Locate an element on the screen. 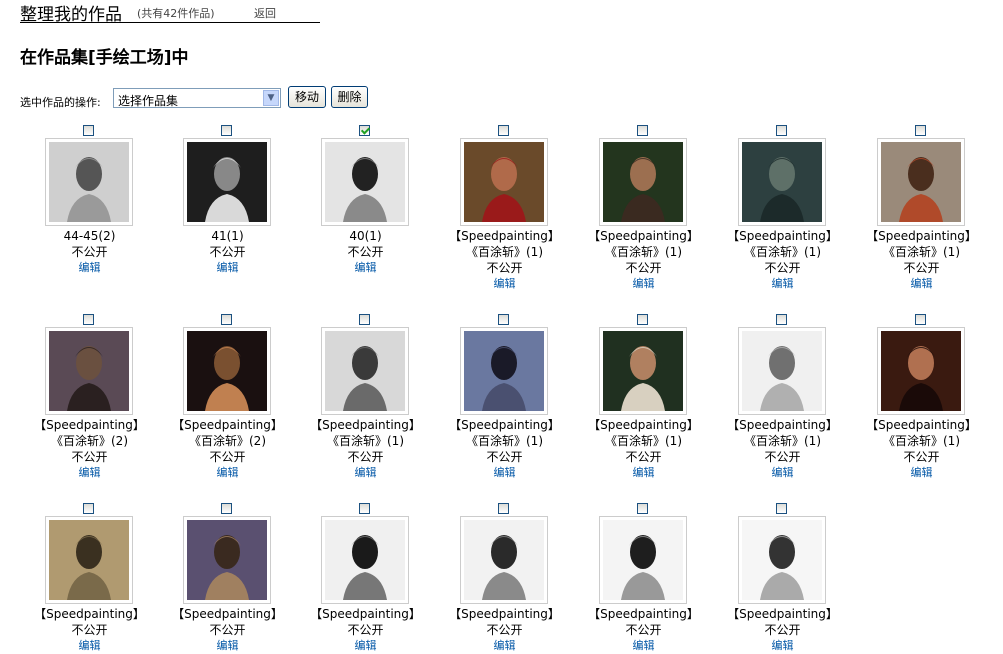 This screenshot has height=654, width=1003. works-count: (共有42件作品) is located at coordinates (176, 13).